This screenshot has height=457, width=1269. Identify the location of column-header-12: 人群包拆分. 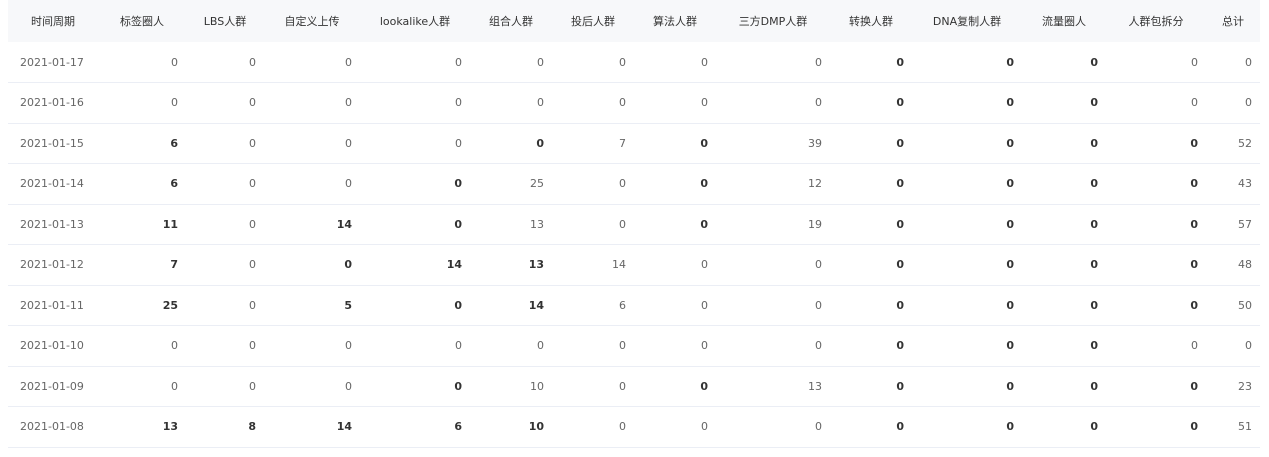
(1156, 21).